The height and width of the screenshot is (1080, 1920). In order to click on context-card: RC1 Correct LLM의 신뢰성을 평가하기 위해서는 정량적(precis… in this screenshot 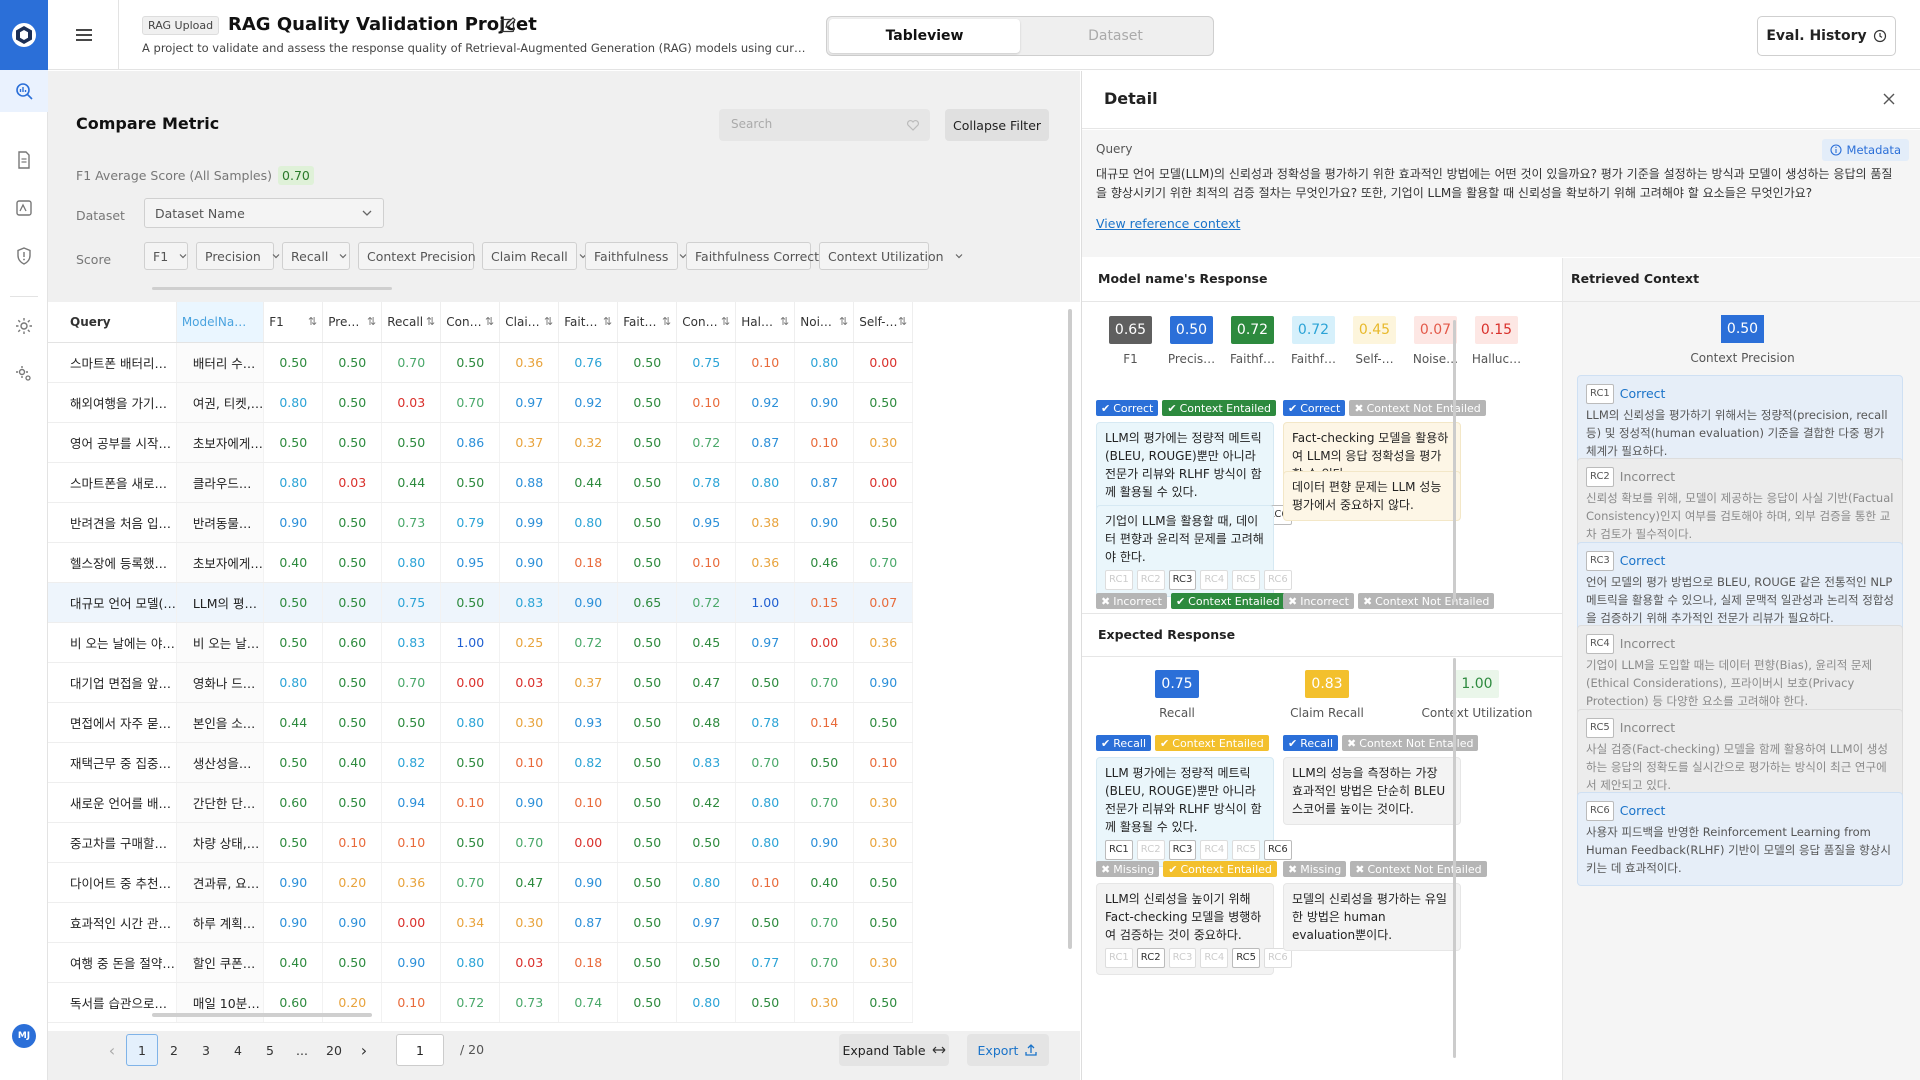, I will do `click(1740, 422)`.